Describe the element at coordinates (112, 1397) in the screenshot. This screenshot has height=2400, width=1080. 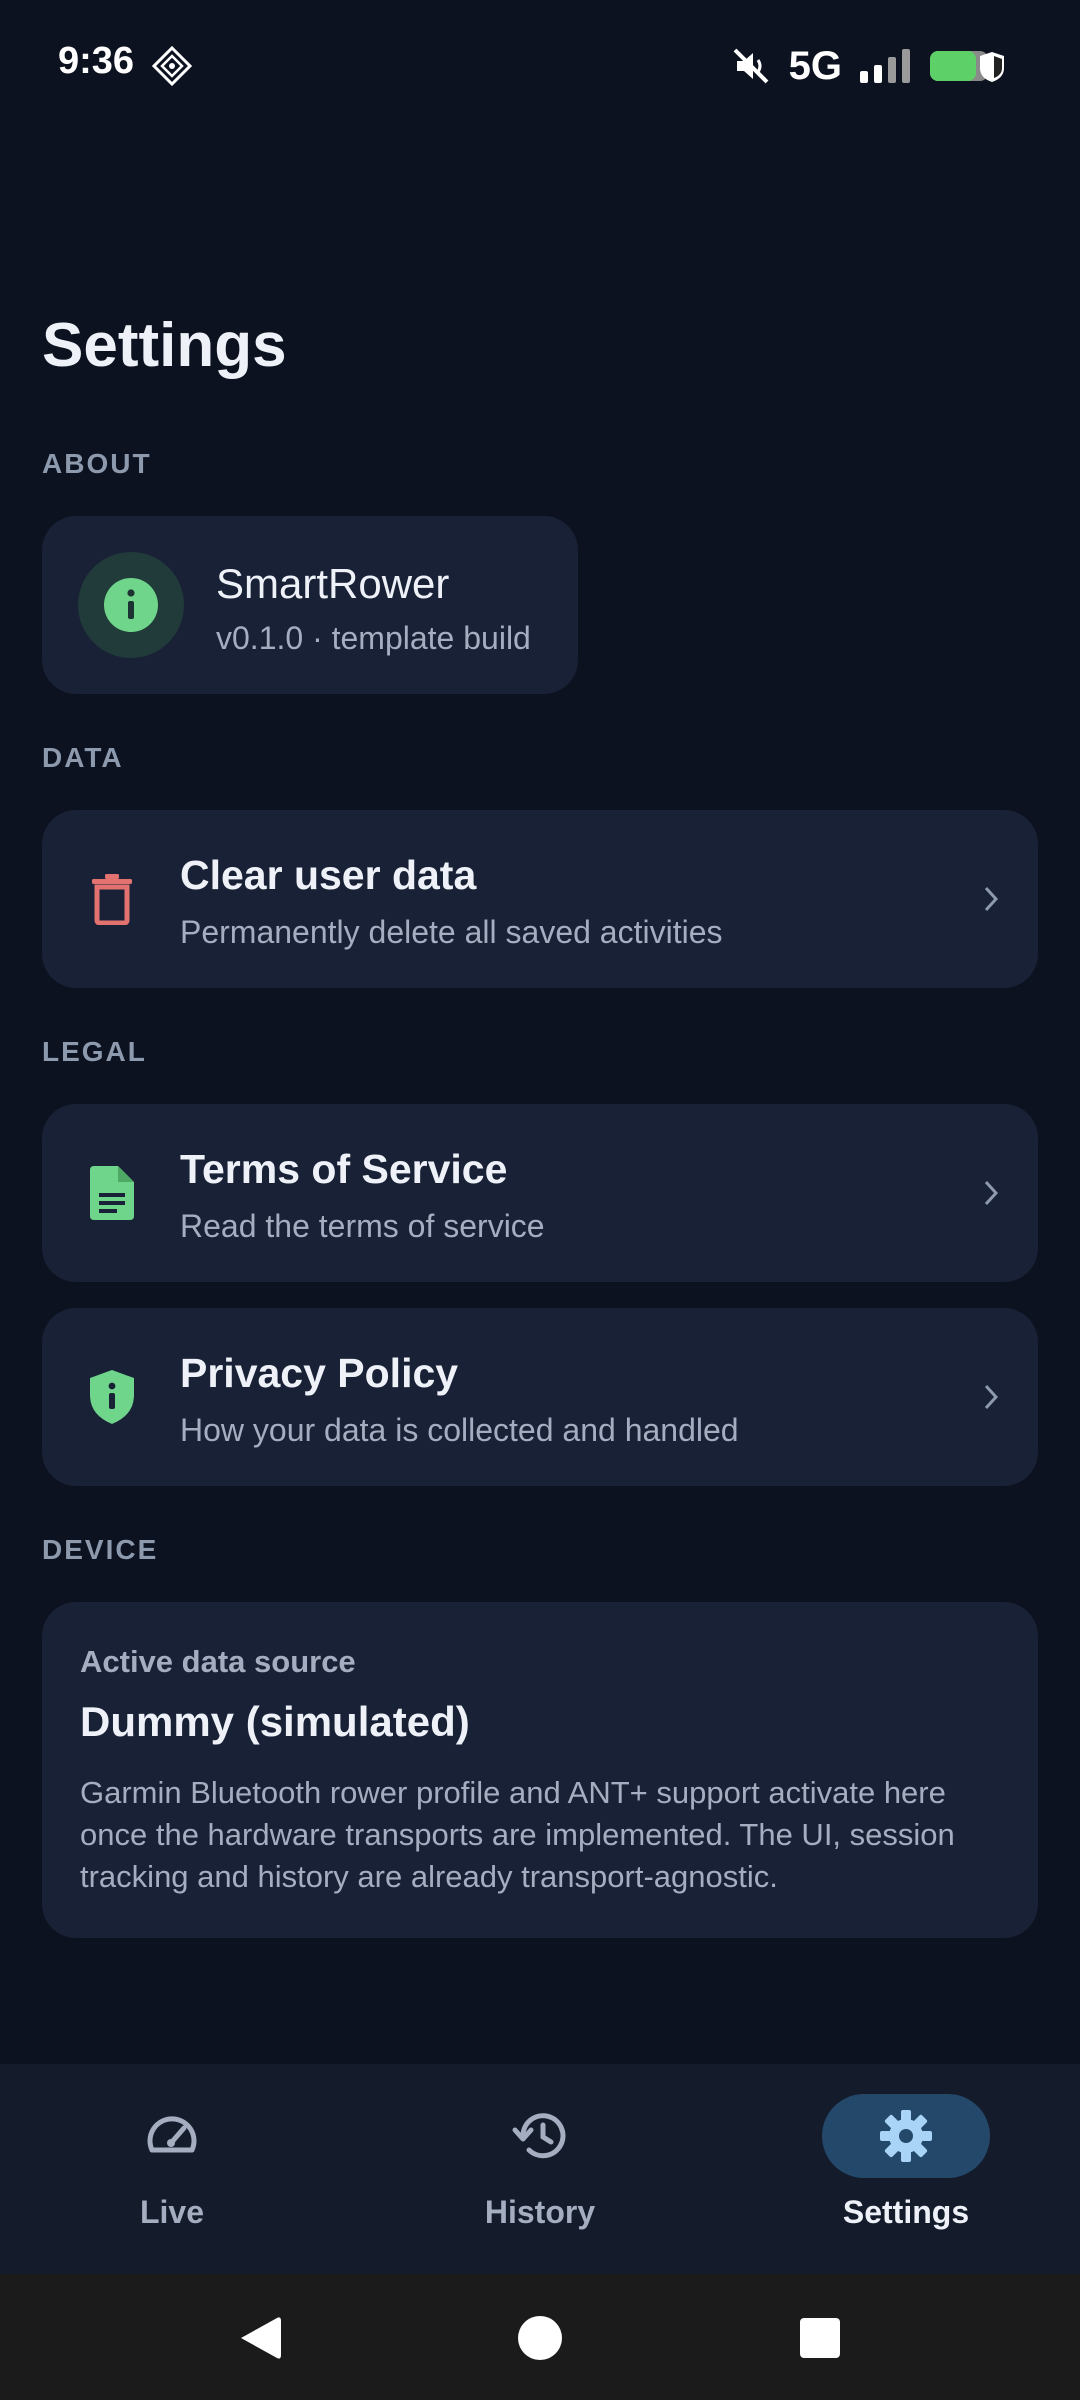
I see `shield-info-icon` at that location.